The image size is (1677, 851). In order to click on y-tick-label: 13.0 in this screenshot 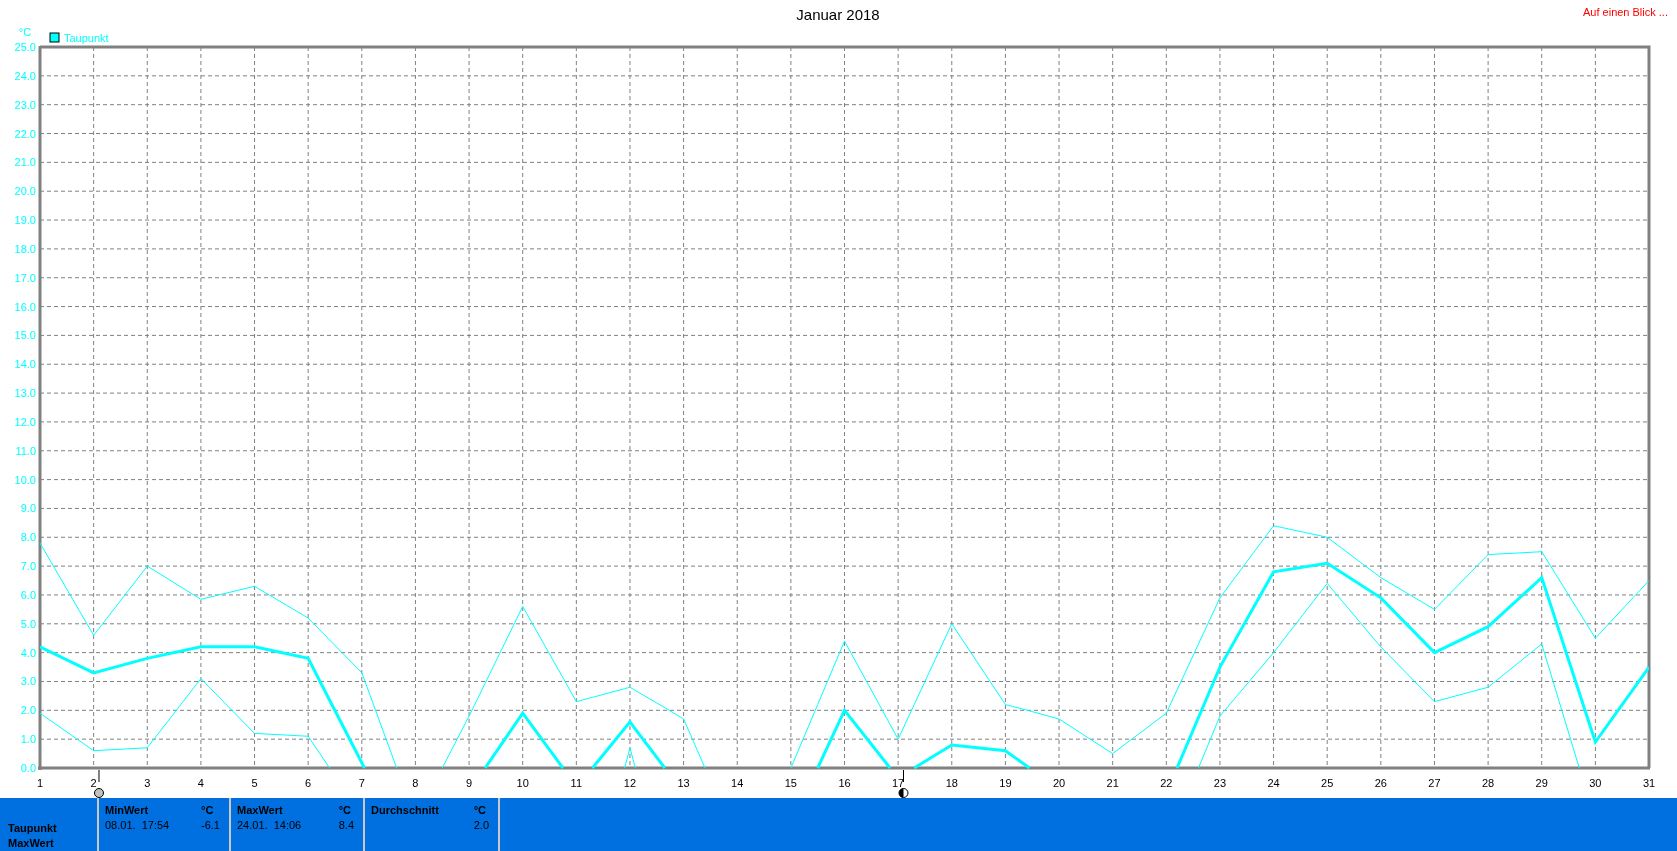, I will do `click(25, 393)`.